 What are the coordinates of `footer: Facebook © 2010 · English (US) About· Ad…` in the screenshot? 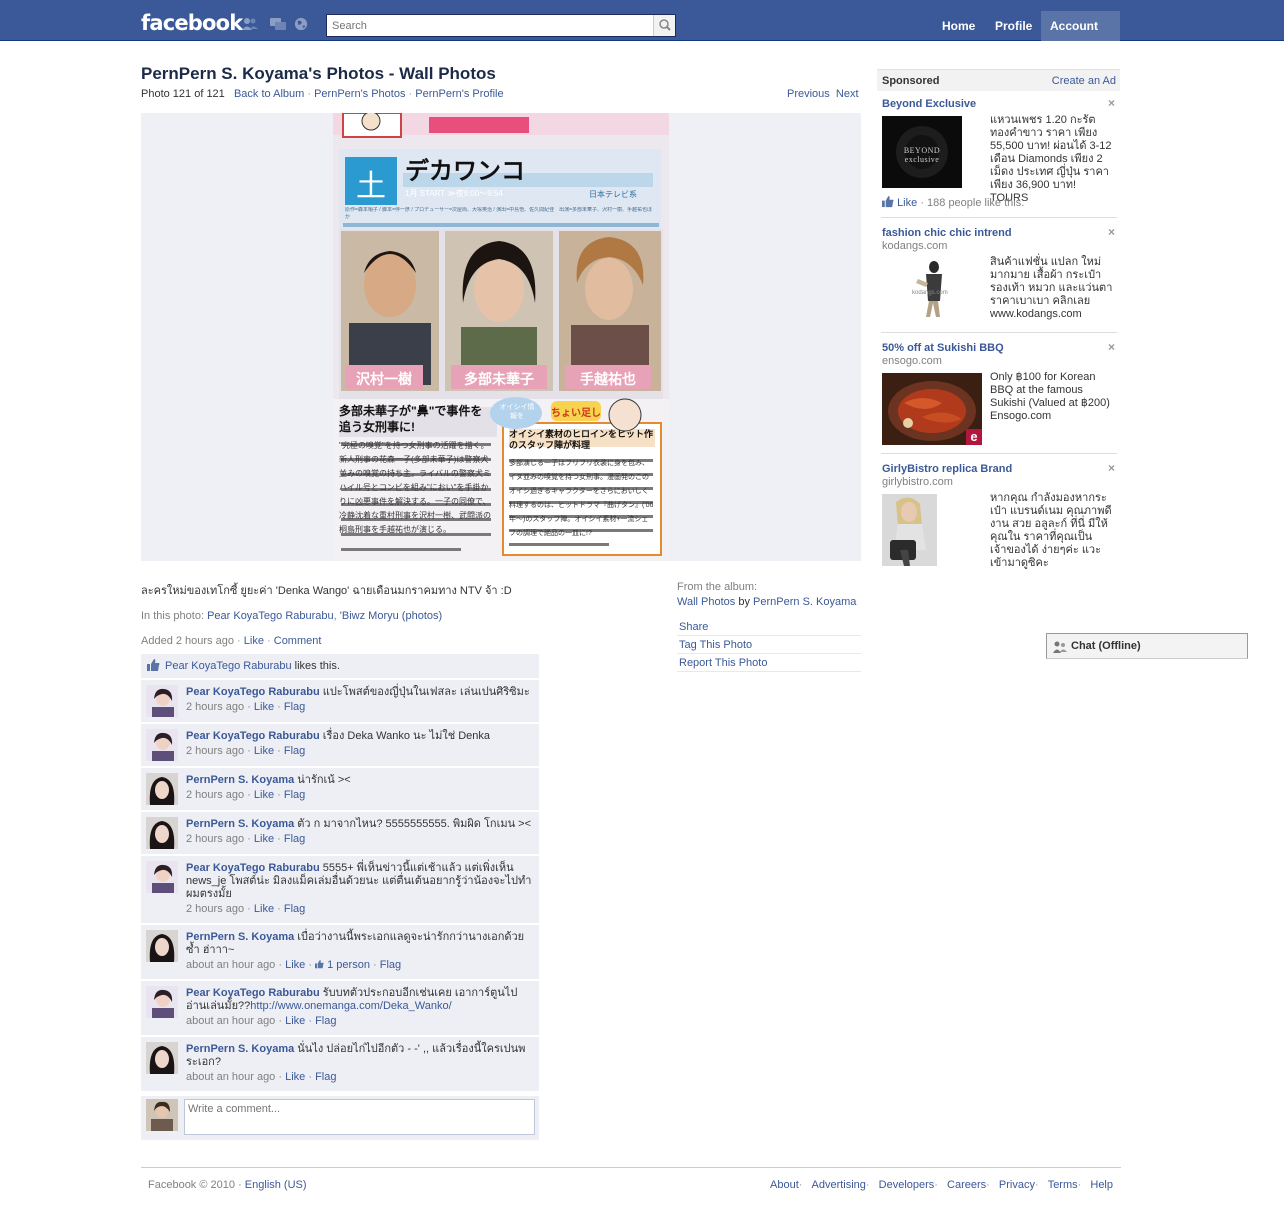 It's located at (631, 1179).